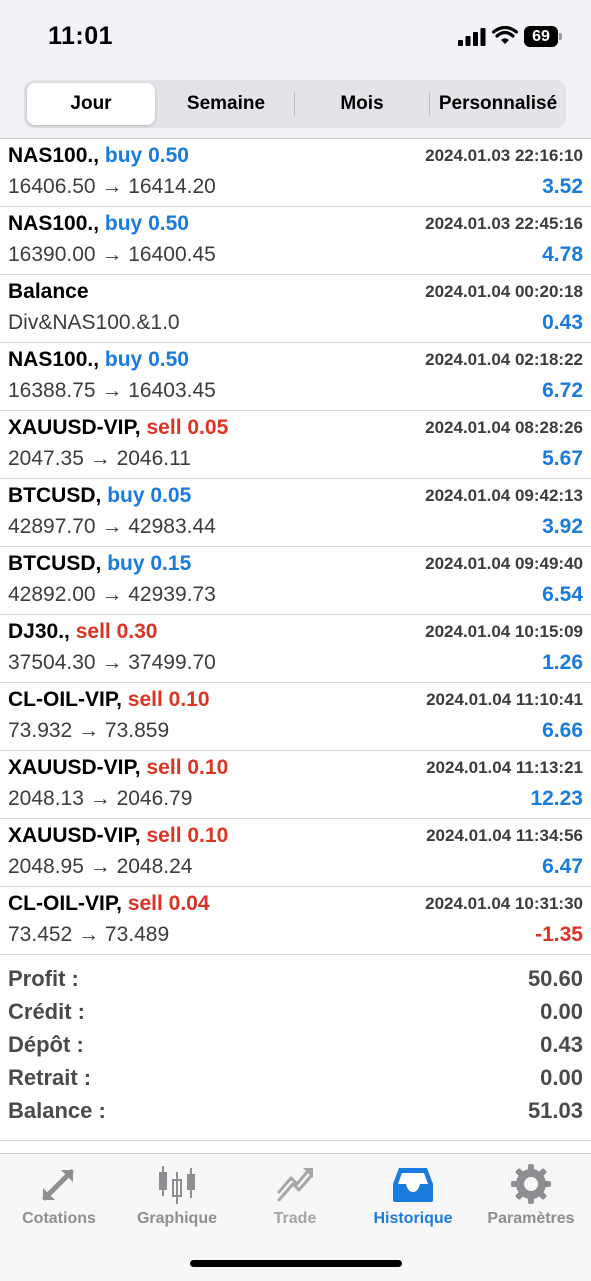 The width and height of the screenshot is (591, 1281). I want to click on trade-lots: 0.05, so click(171, 495).